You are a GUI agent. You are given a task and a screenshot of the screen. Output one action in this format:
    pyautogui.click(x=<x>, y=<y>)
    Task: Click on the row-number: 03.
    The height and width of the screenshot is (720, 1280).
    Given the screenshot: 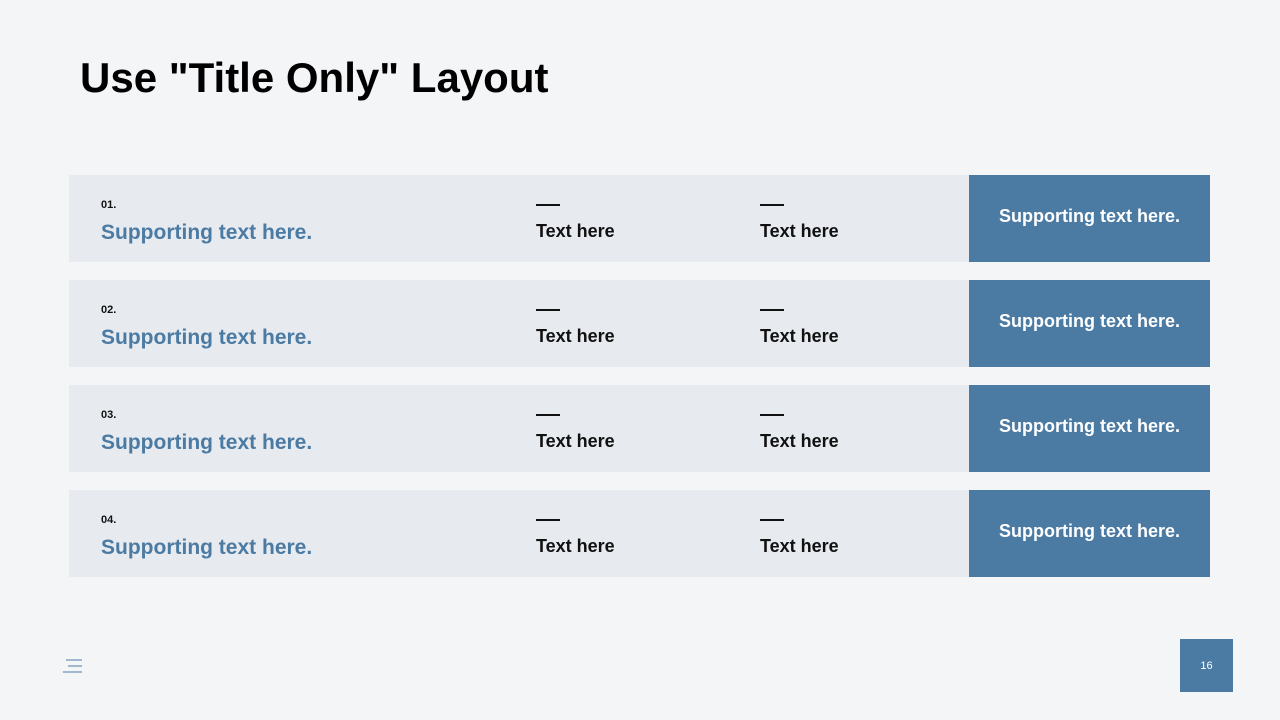 What is the action you would take?
    pyautogui.click(x=109, y=415)
    